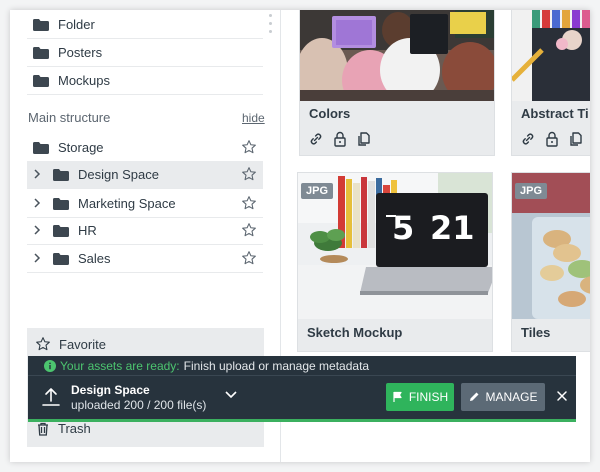 This screenshot has width=600, height=472. What do you see at coordinates (555, 113) in the screenshot?
I see `asset-title: Abstract Ti` at bounding box center [555, 113].